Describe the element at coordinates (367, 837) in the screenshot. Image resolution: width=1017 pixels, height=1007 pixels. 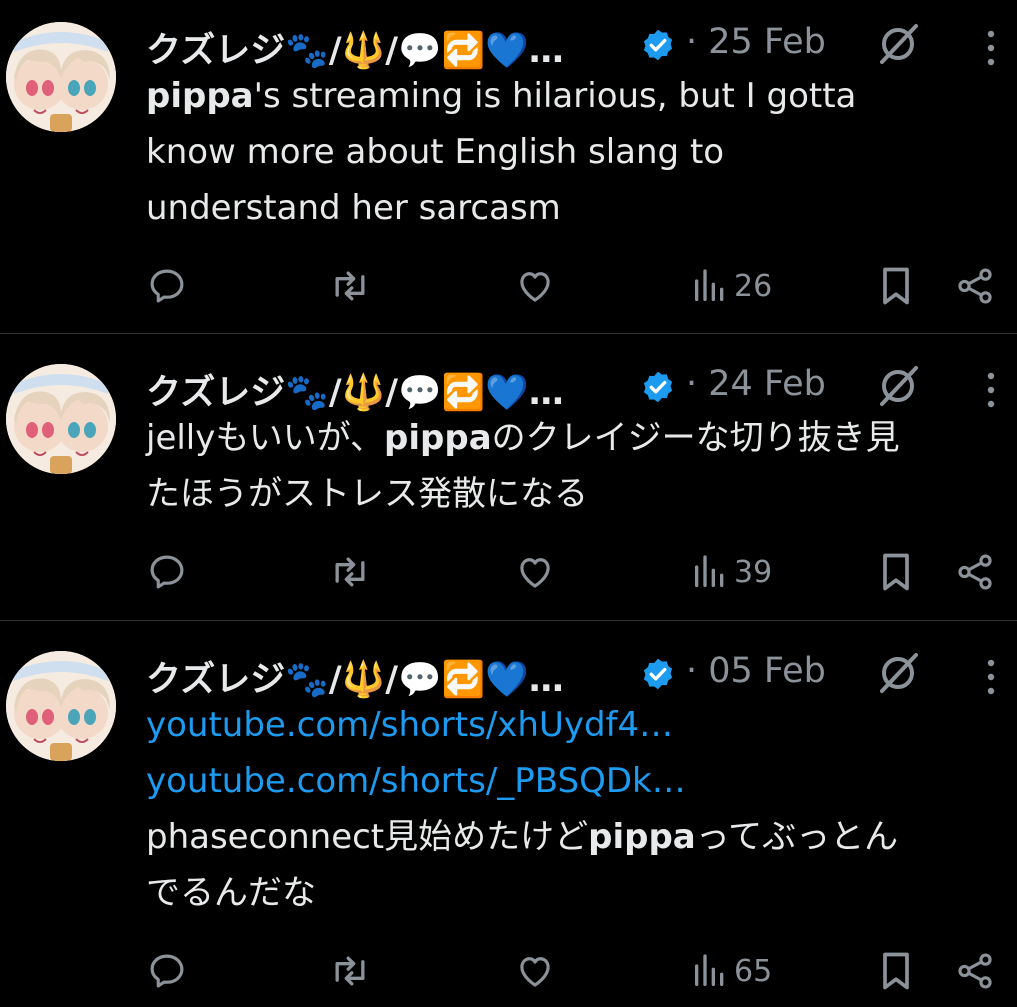
I see `tweet-text-segment: phaseconnect見始めたけど` at that location.